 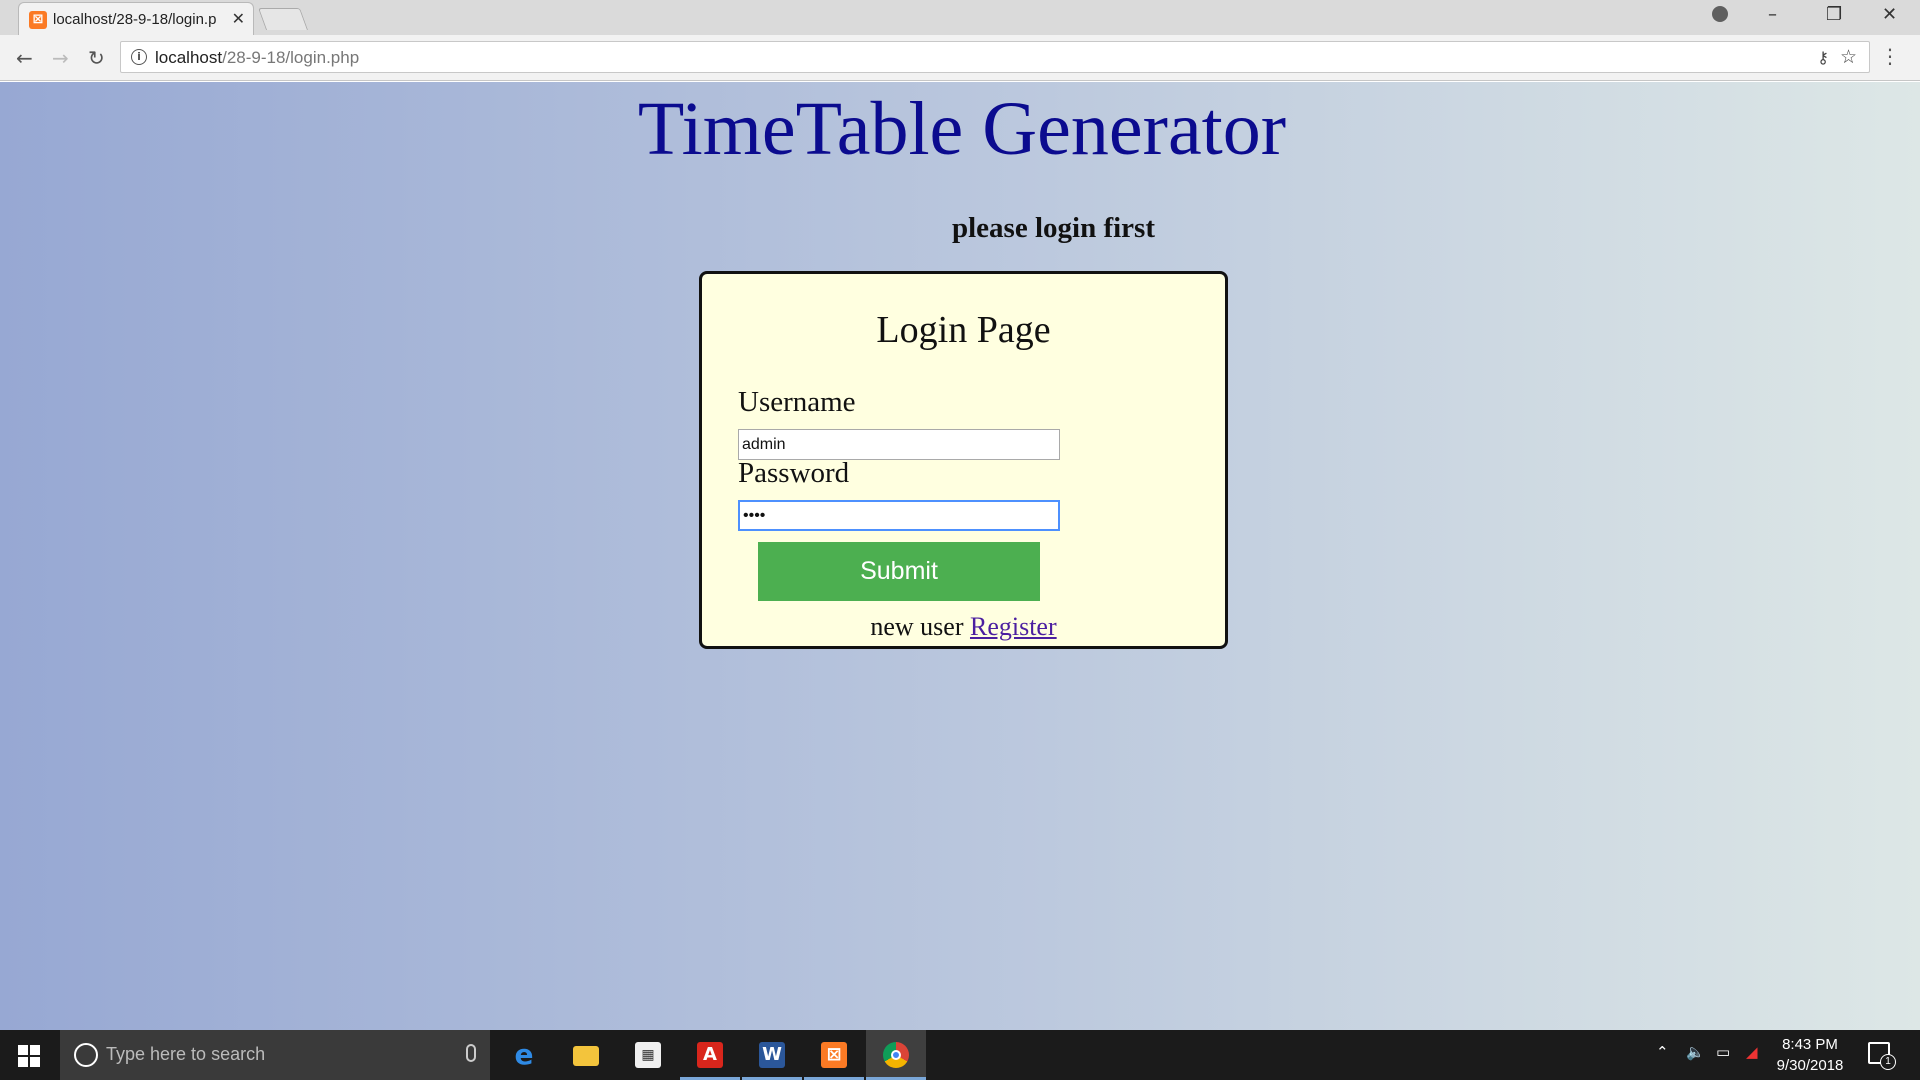 What do you see at coordinates (1848, 57) in the screenshot?
I see `bookmark-star-icon: ☆` at bounding box center [1848, 57].